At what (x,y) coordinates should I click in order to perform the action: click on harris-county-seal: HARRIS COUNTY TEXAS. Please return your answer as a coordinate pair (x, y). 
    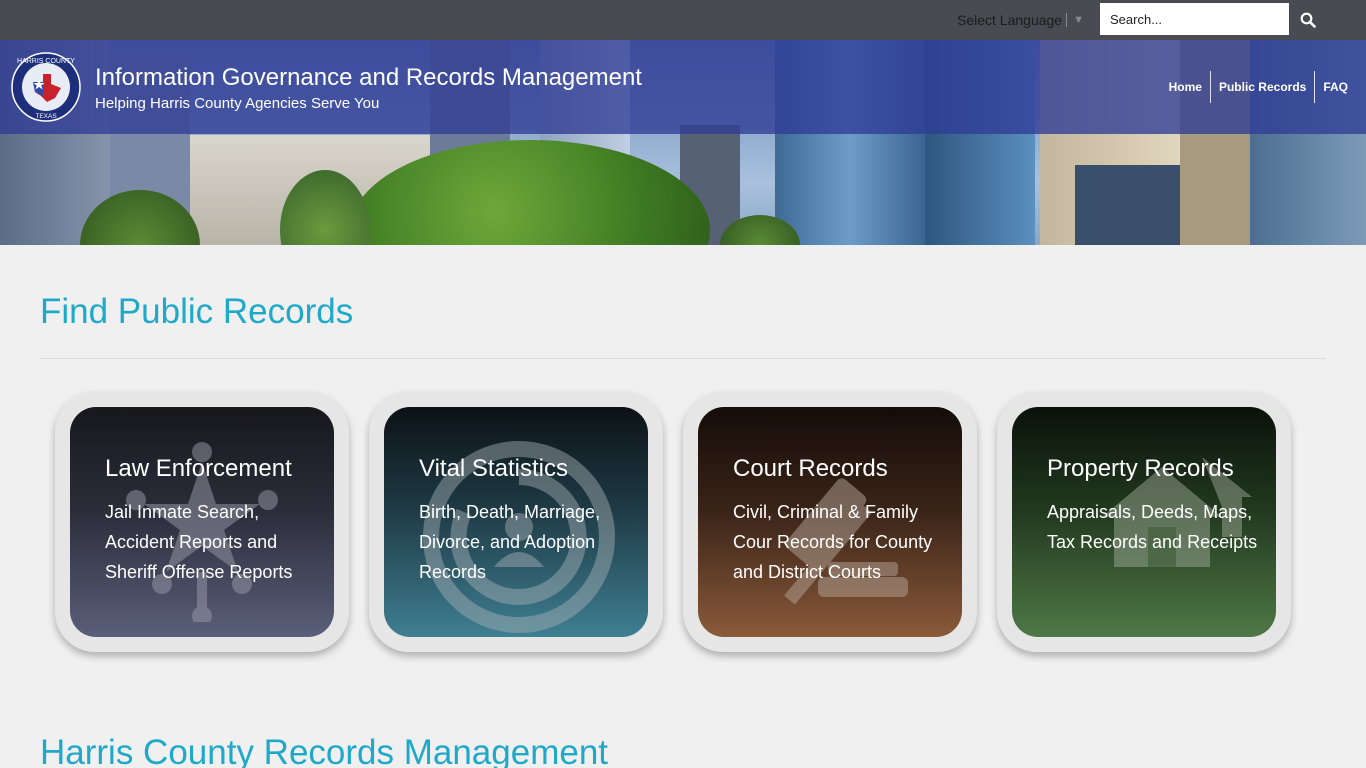
    Looking at the image, I should click on (46, 87).